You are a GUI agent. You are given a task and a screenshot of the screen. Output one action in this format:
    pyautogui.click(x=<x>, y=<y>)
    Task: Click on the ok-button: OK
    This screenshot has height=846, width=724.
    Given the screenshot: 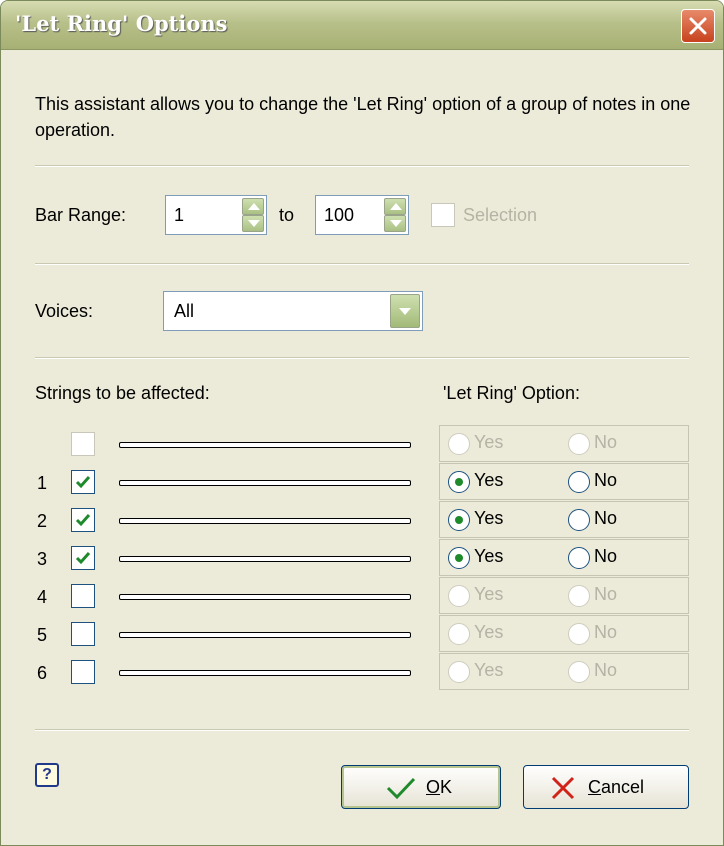 What is the action you would take?
    pyautogui.click(x=421, y=787)
    